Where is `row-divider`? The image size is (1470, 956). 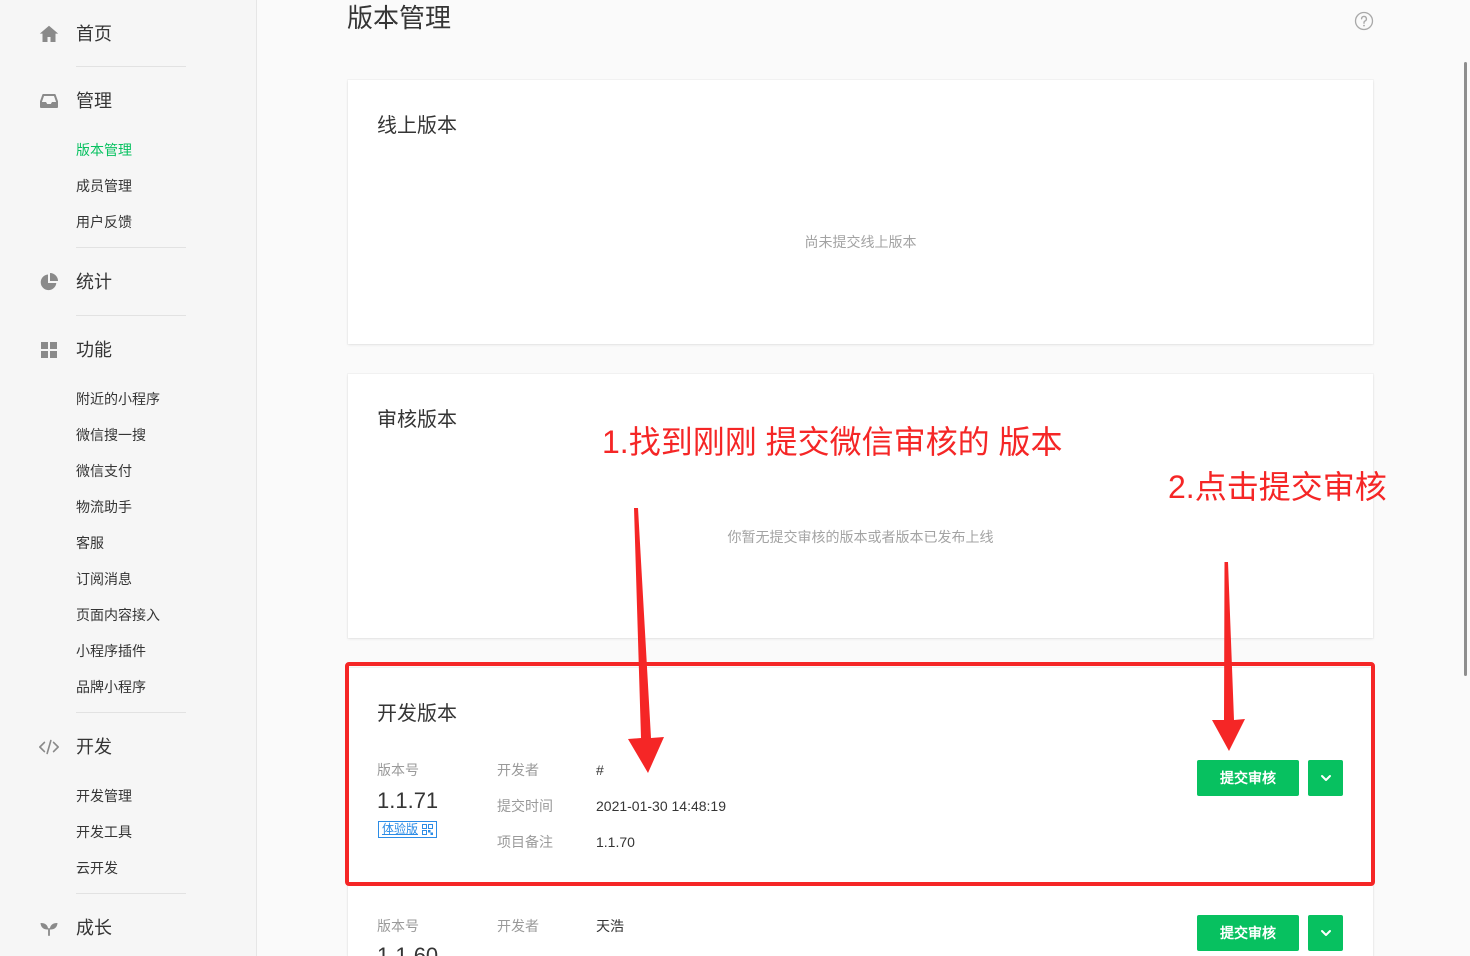 row-divider is located at coordinates (860, 885).